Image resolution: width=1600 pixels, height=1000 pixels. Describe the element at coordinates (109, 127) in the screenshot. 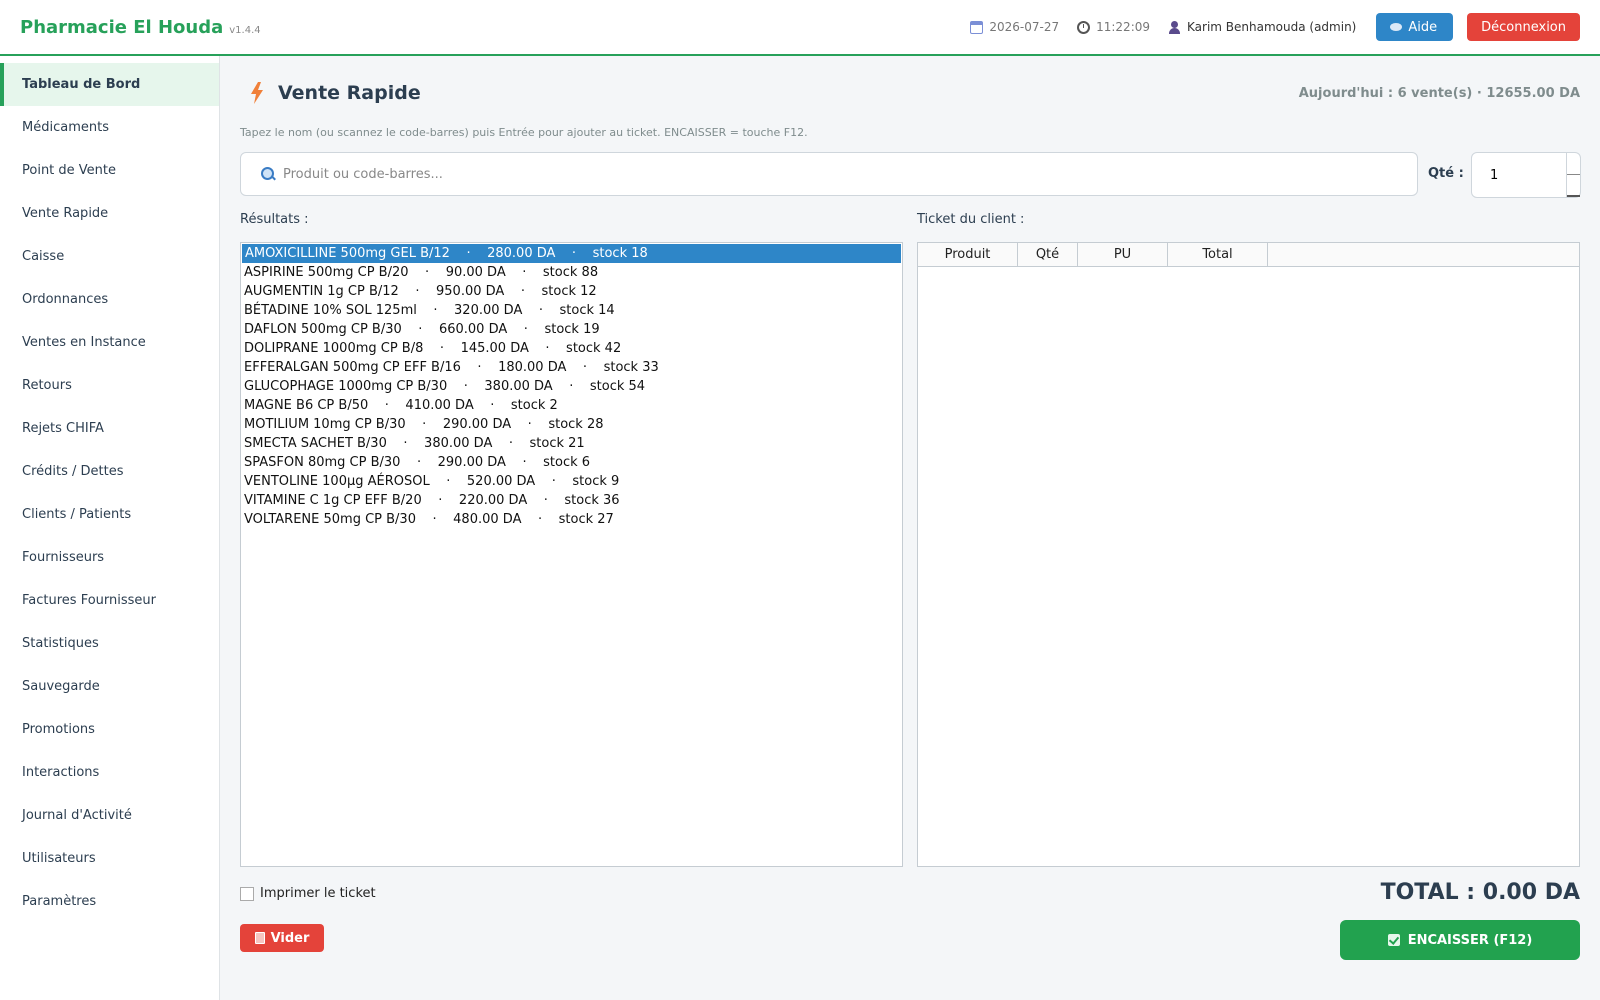

I see `sidebar-item-medicaments: Médicaments` at that location.